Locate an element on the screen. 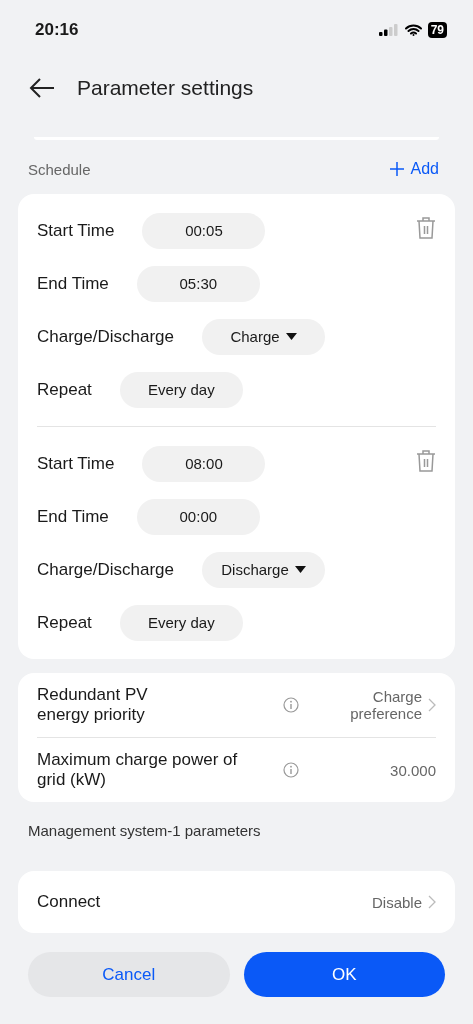 The height and width of the screenshot is (1024, 473). section-title: Management system-1 parameters is located at coordinates (144, 831).